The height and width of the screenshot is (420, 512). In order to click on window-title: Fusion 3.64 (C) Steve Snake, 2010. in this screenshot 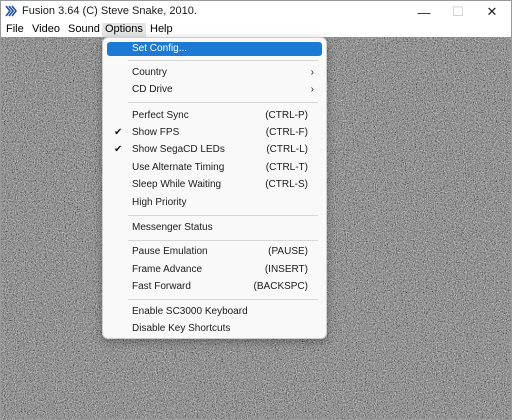, I will do `click(109, 11)`.